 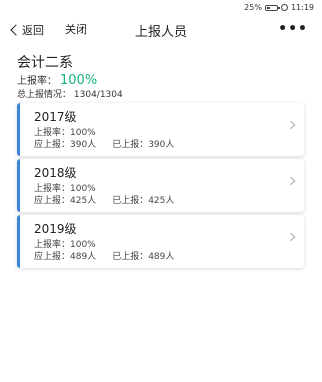 What do you see at coordinates (161, 8) in the screenshot?
I see `status-bar: 25% 11:19` at bounding box center [161, 8].